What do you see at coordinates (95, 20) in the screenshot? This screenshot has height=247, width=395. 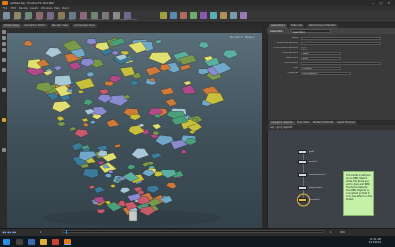 I see `shelf-tab-constraints: Constraints` at bounding box center [95, 20].